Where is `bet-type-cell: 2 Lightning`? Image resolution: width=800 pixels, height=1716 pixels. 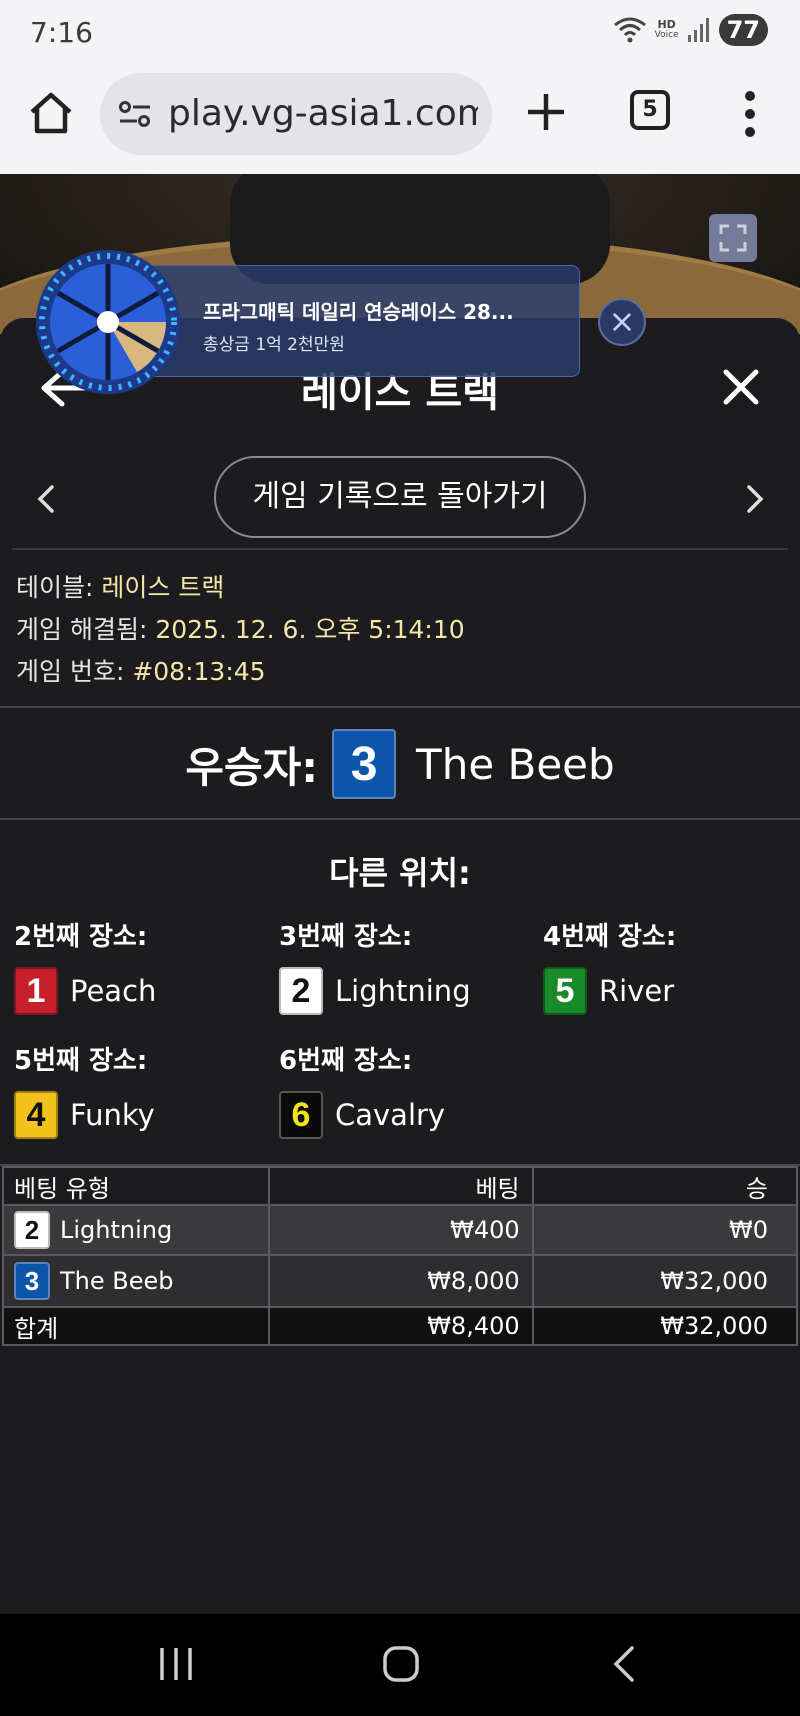
bet-type-cell: 2 Lightning is located at coordinates (136, 1230).